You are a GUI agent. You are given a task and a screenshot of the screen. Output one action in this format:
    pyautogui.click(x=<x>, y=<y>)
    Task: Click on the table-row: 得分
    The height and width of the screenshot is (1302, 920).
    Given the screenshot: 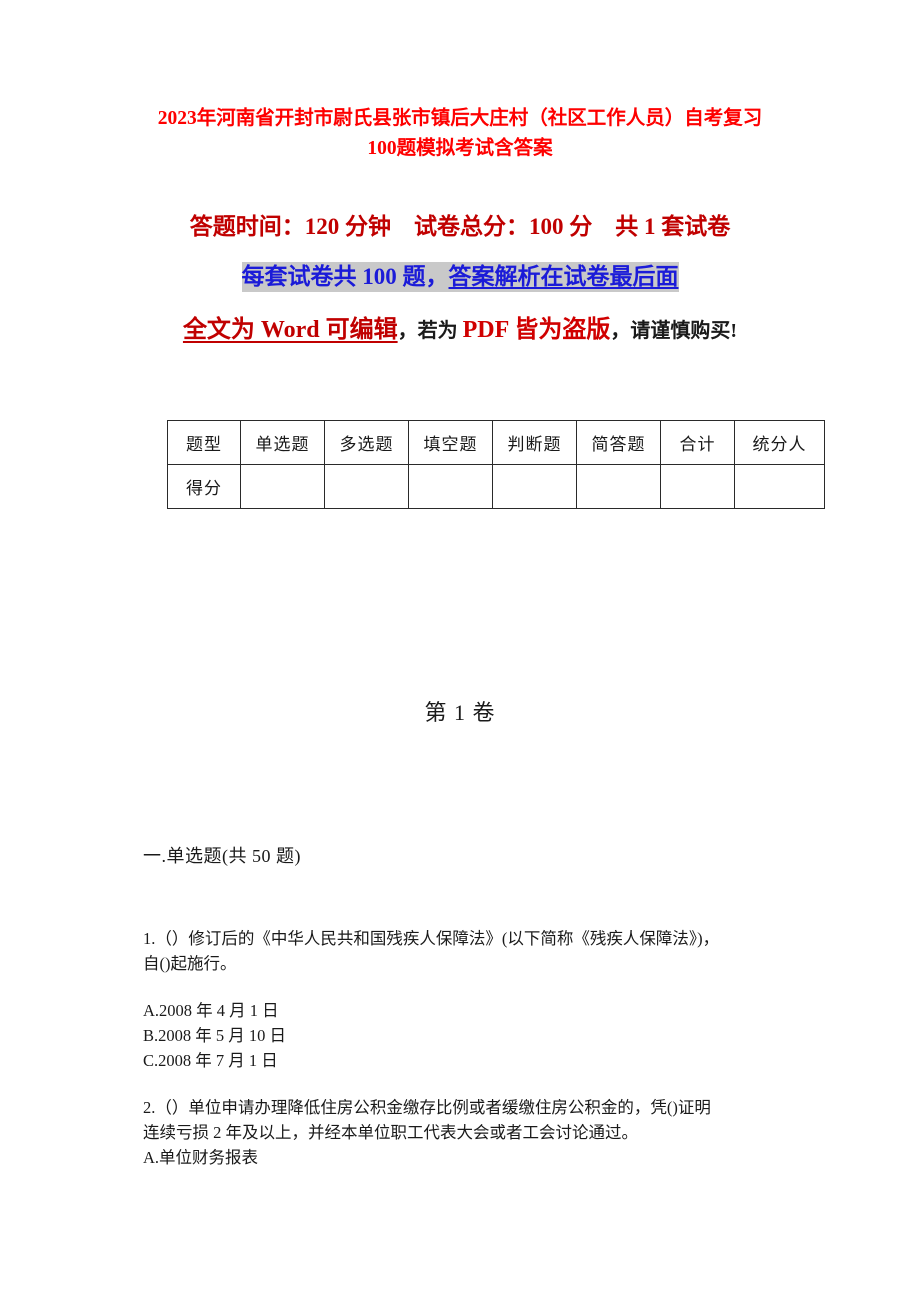 What is the action you would take?
    pyautogui.click(x=496, y=486)
    